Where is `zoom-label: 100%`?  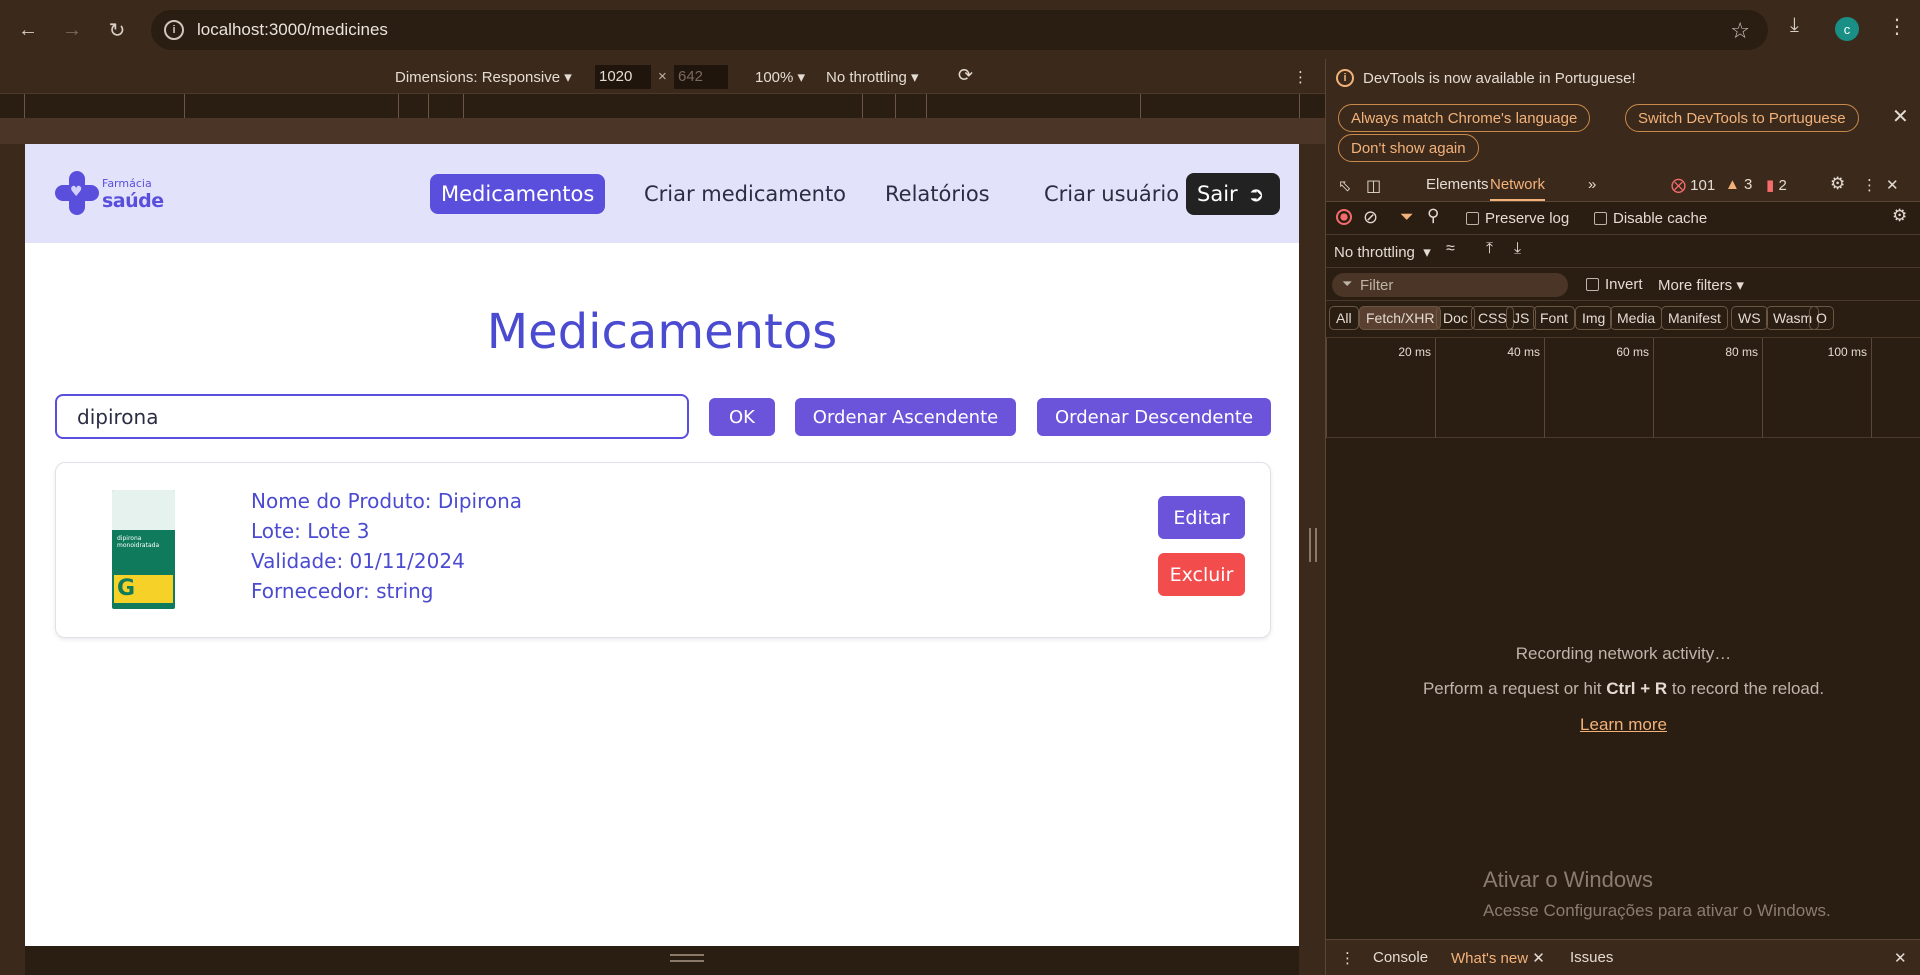
zoom-label: 100% is located at coordinates (774, 77).